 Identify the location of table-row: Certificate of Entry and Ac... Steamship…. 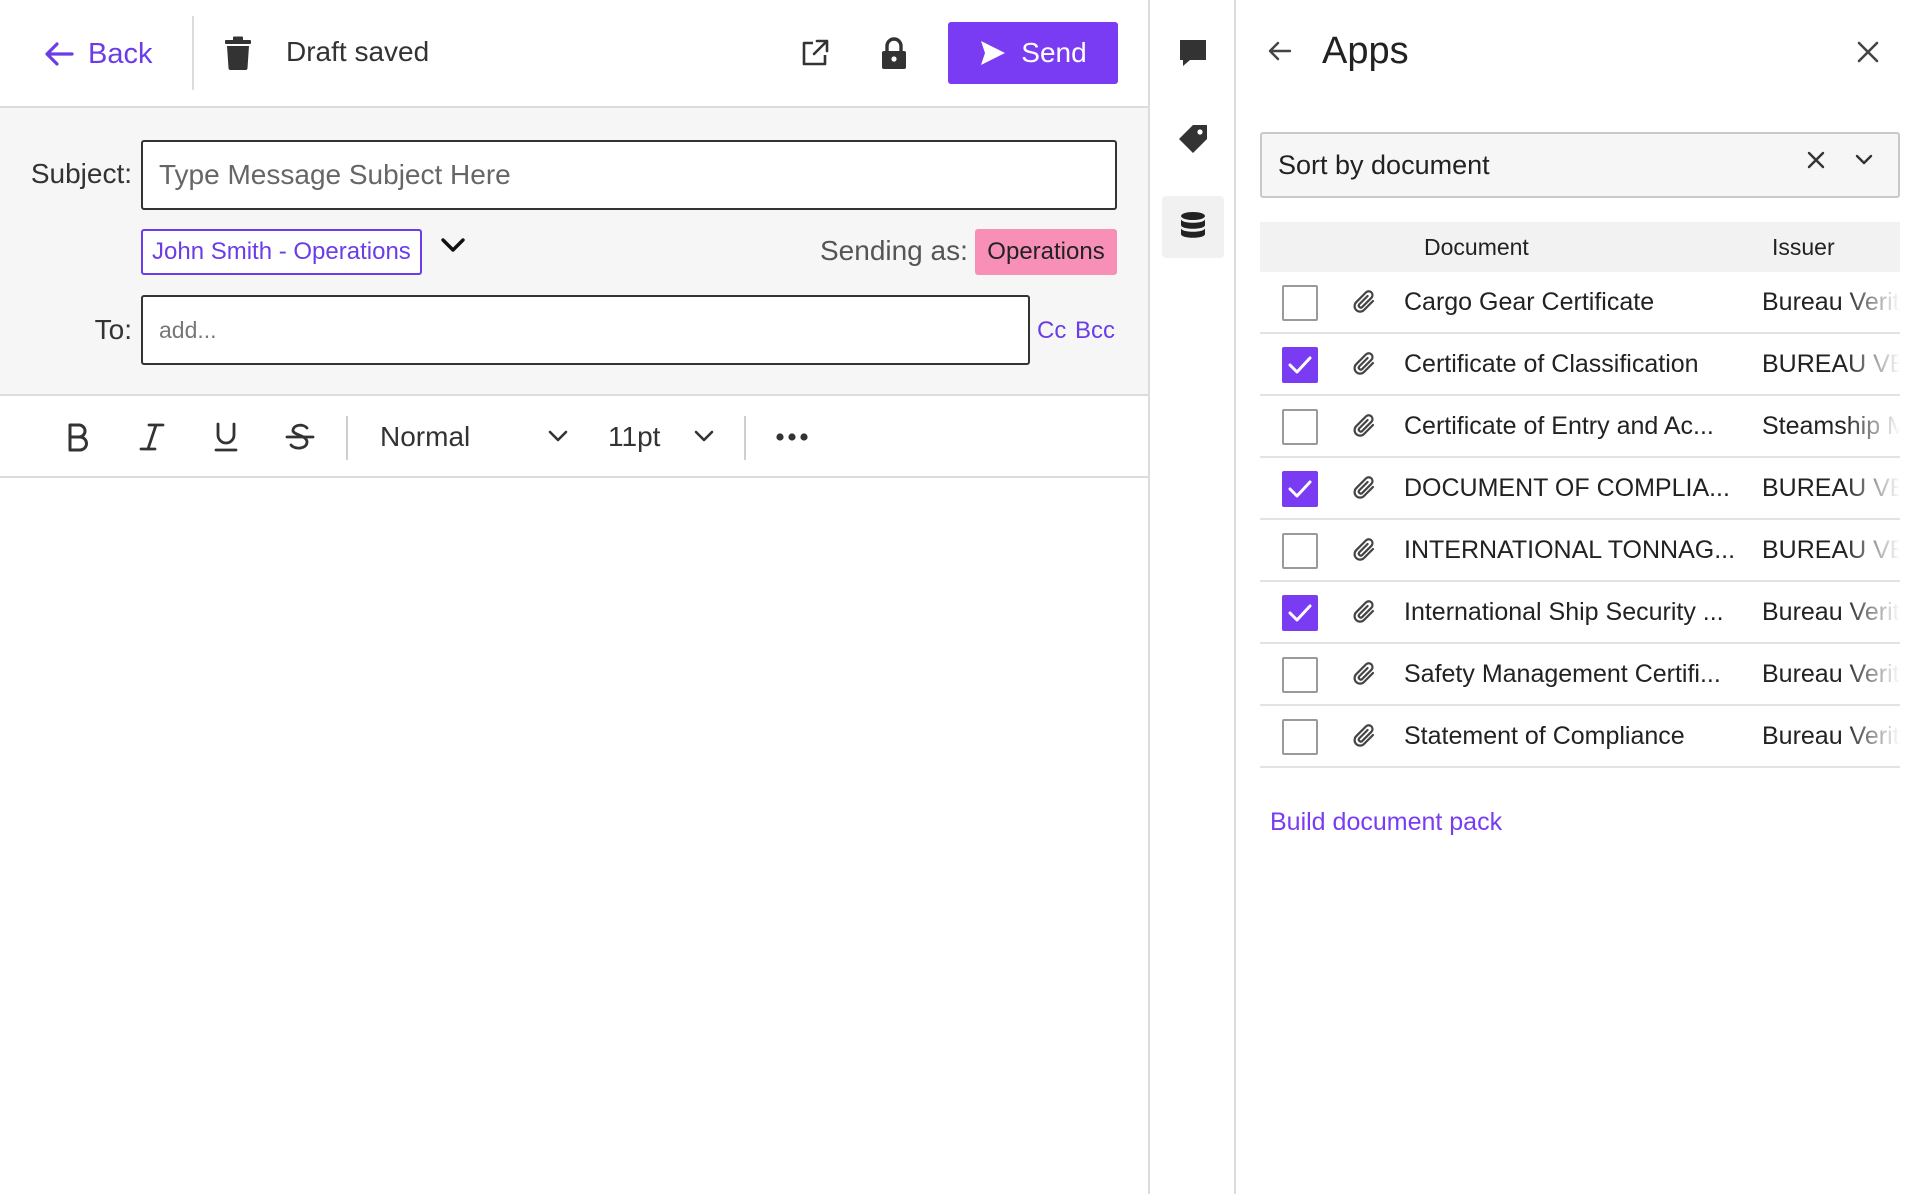
(1580, 427).